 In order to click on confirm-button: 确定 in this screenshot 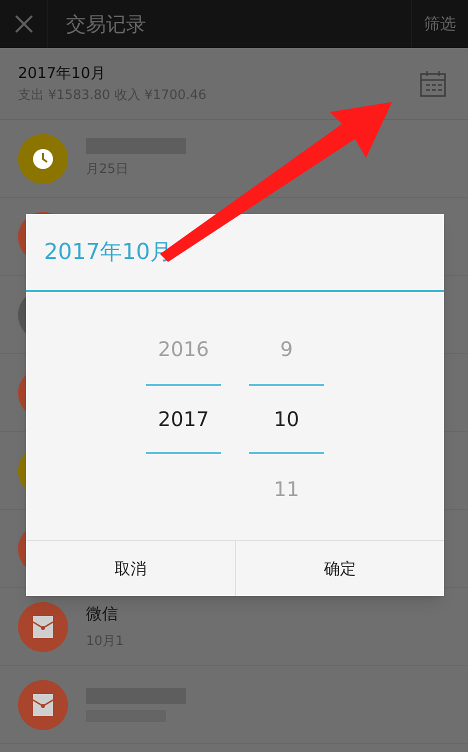, I will do `click(339, 568)`.